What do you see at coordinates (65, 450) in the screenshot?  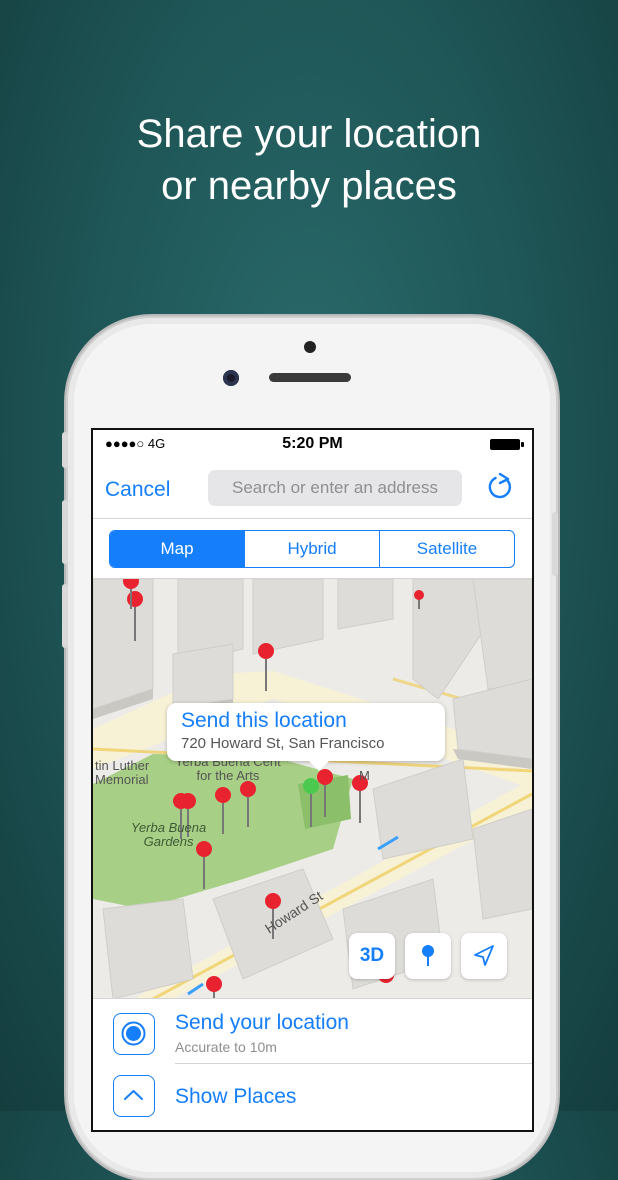 I see `phone-side-button-mute` at bounding box center [65, 450].